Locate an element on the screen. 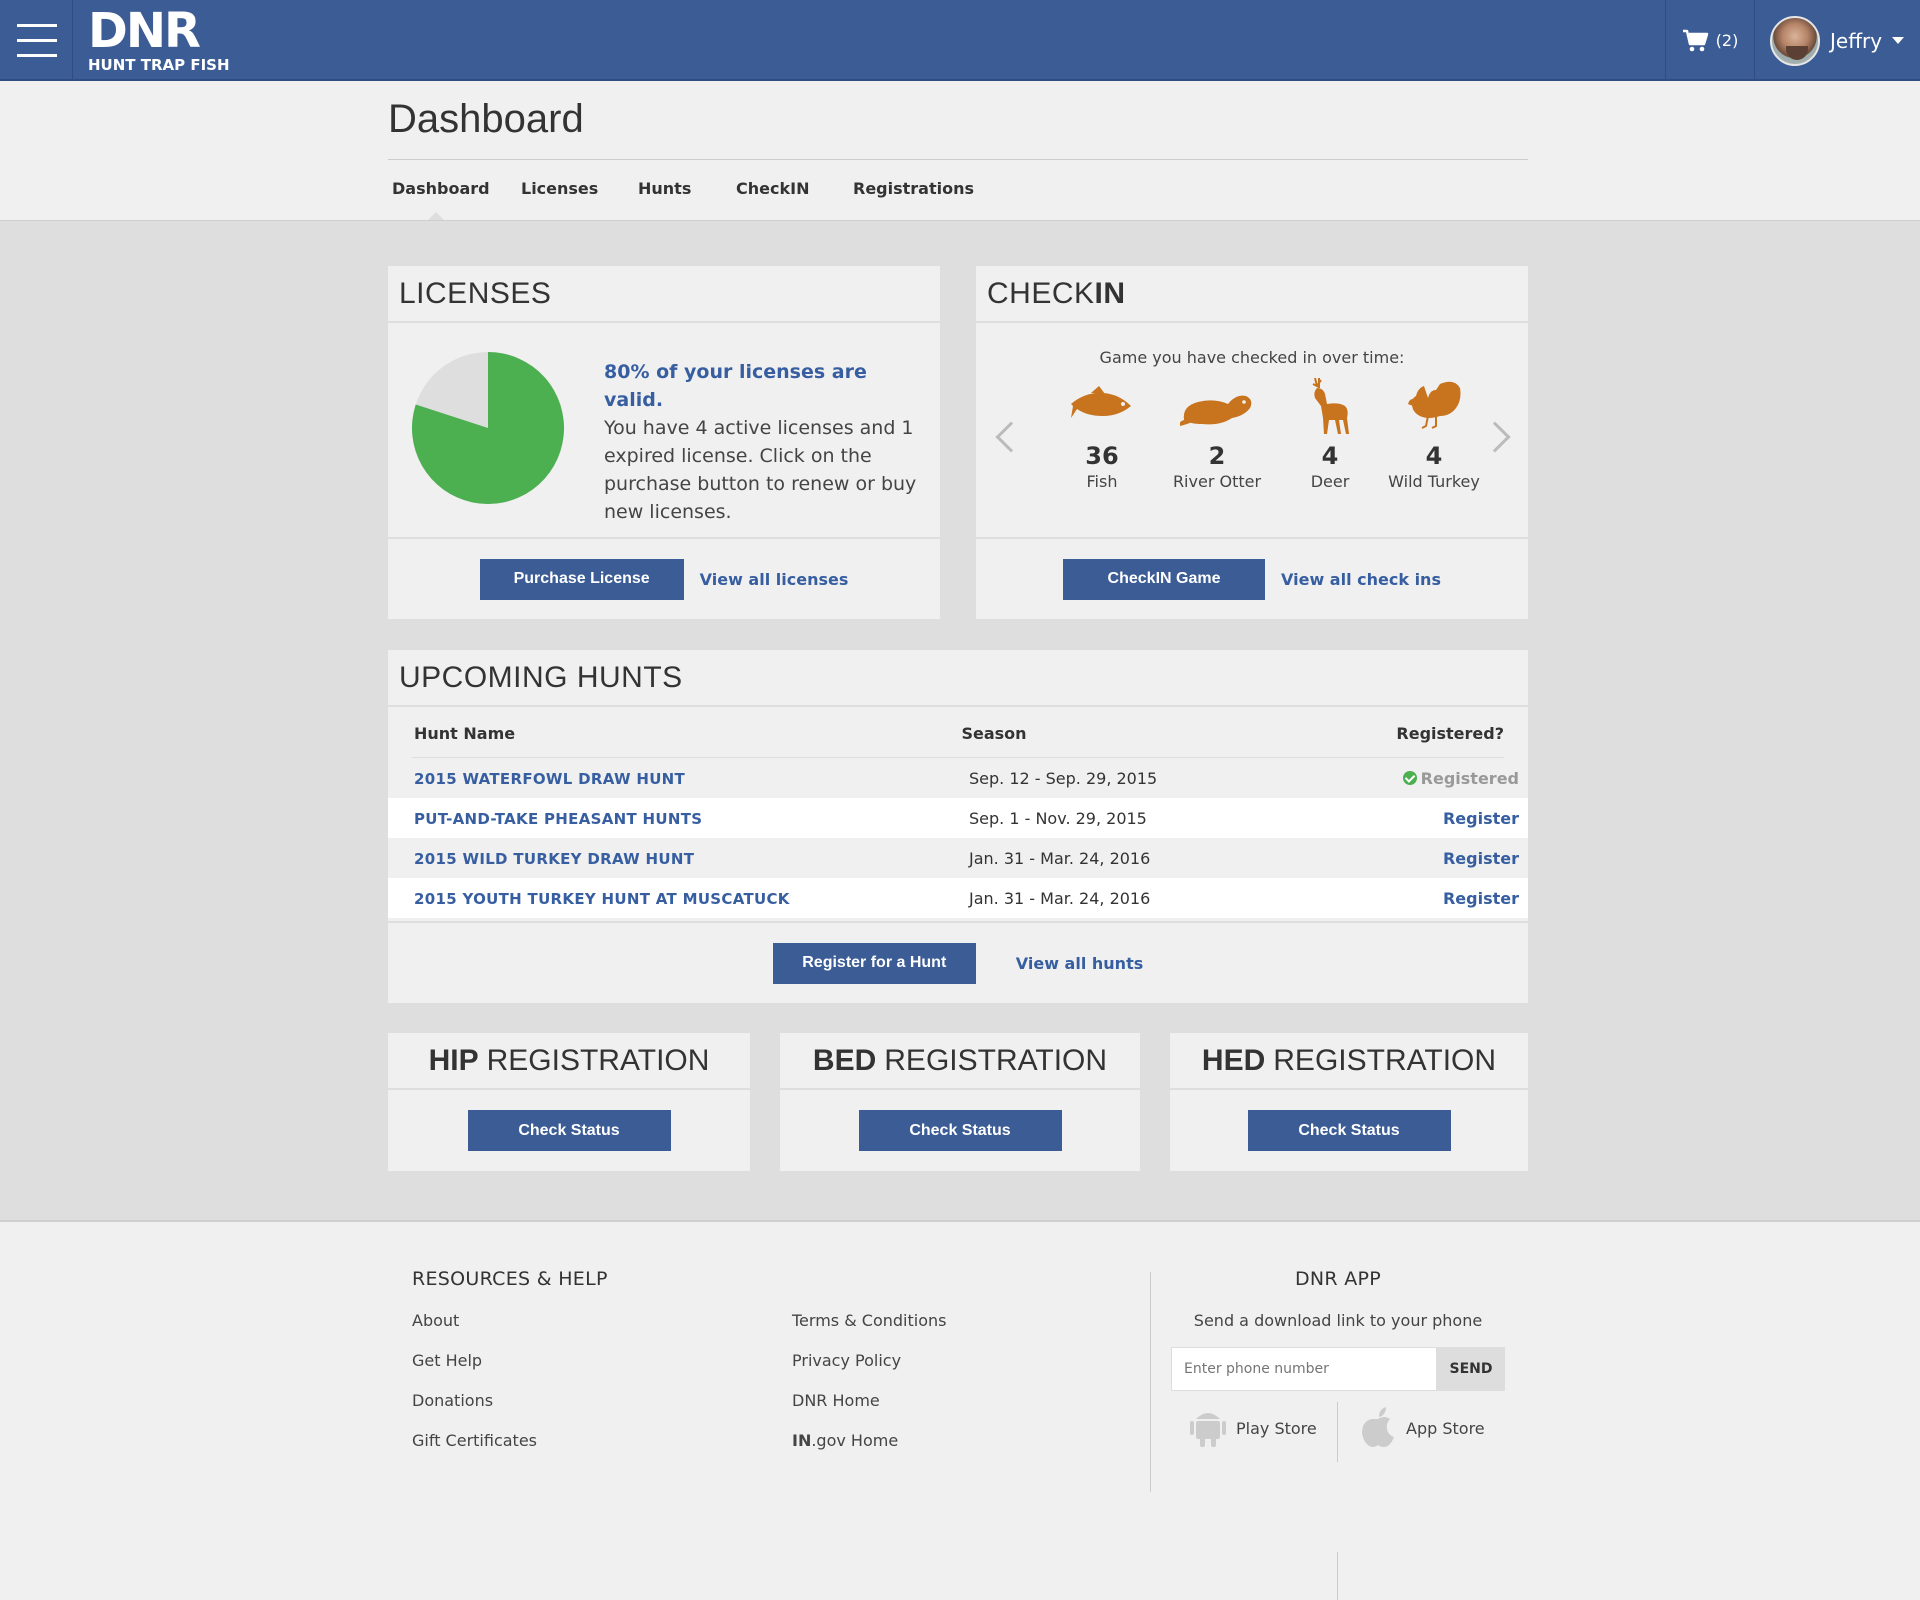 This screenshot has height=1600, width=1920. hunt-name-link: PUT-AND-TAKE PHEASANT HUNTS is located at coordinates (558, 819).